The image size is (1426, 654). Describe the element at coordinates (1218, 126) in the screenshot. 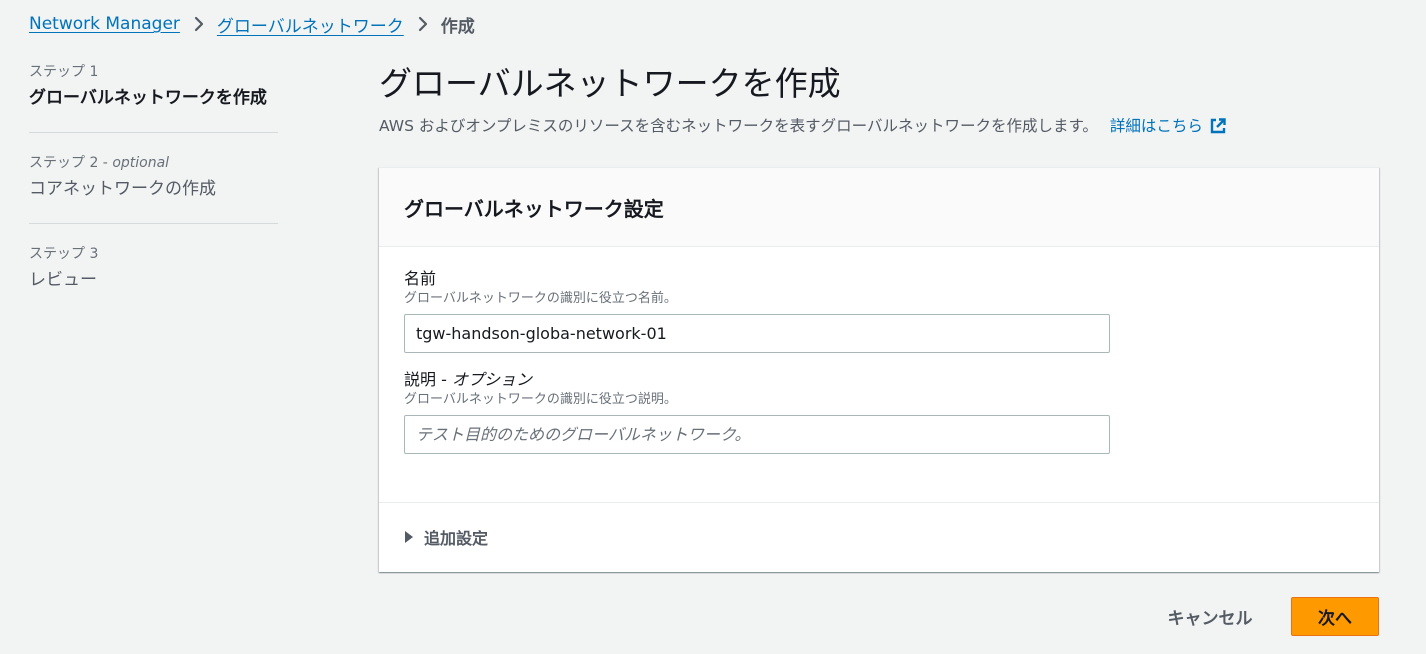

I see `external-link-icon` at that location.